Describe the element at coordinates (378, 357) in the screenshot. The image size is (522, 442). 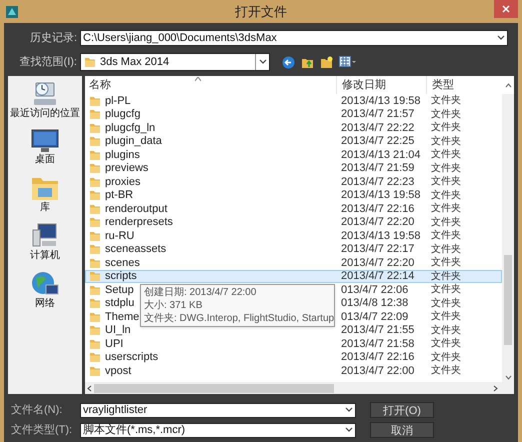
I see `date-cell-text: 2013/4/7 22:16` at that location.